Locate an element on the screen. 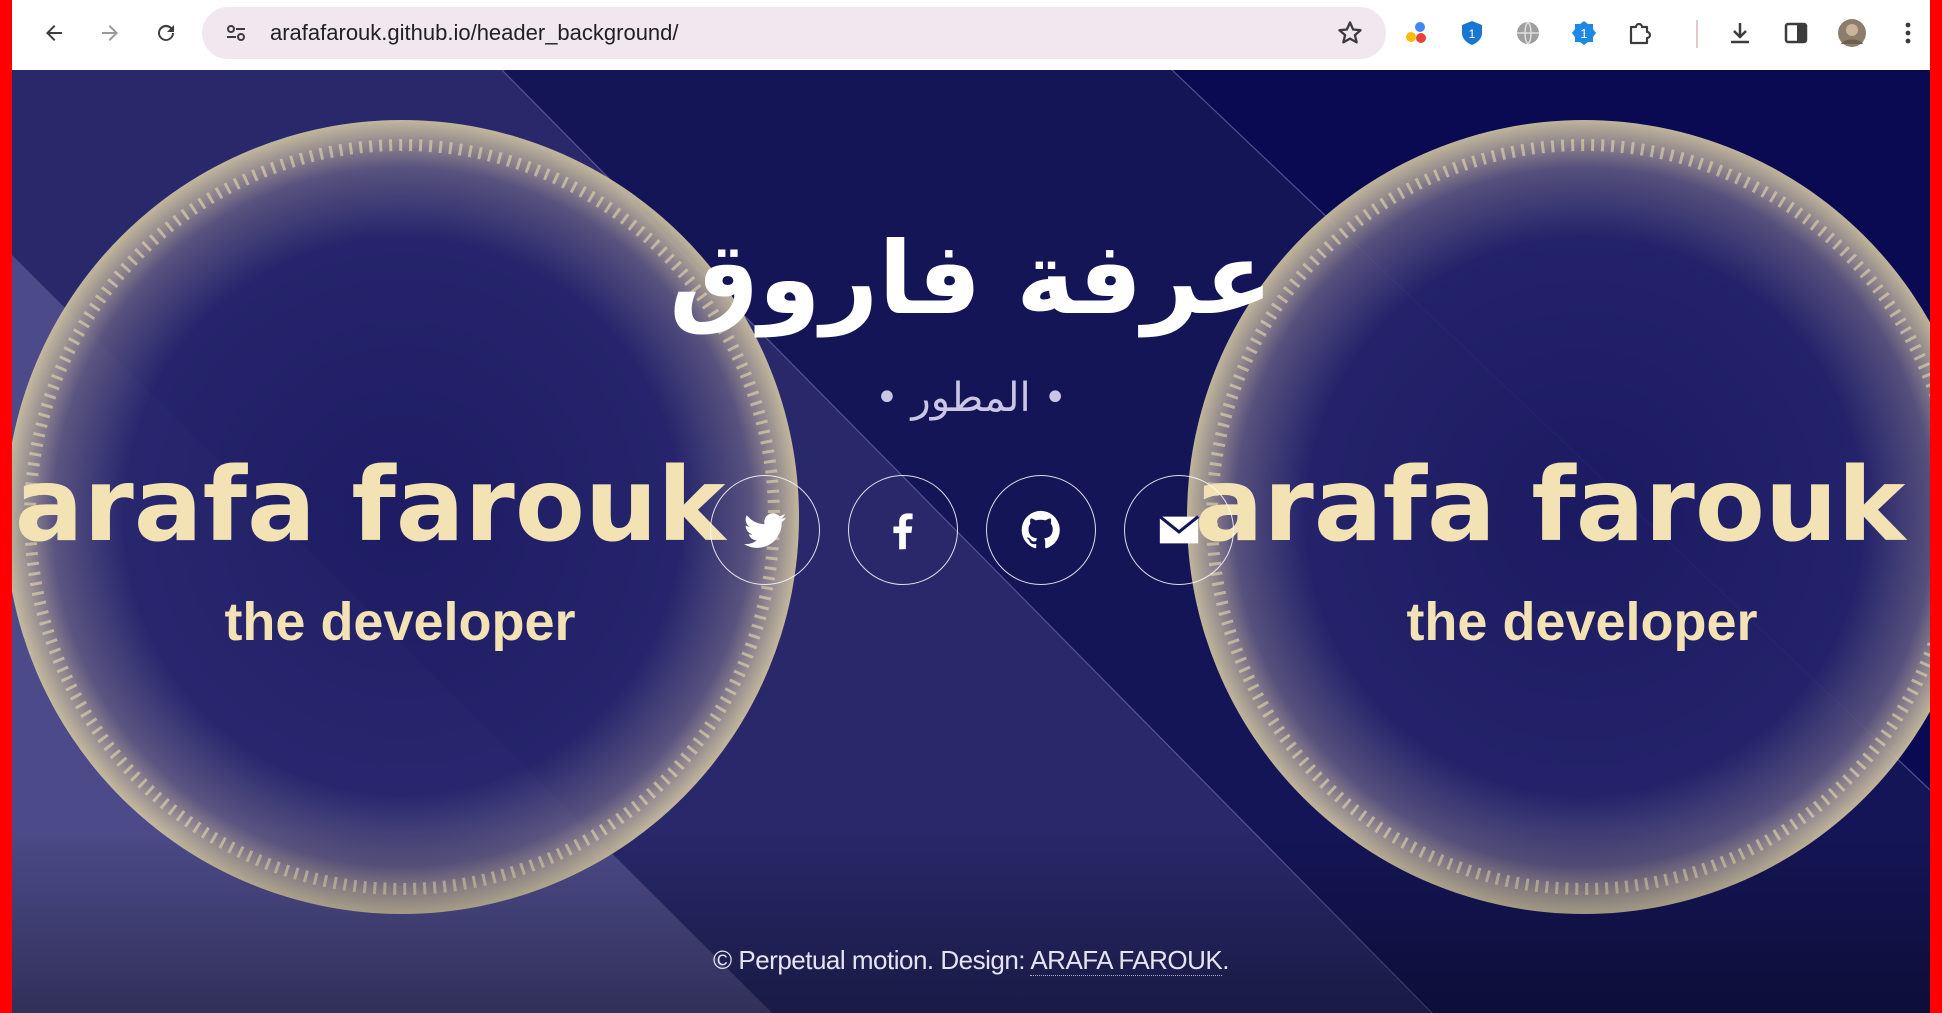  forward-button is located at coordinates (110, 33).